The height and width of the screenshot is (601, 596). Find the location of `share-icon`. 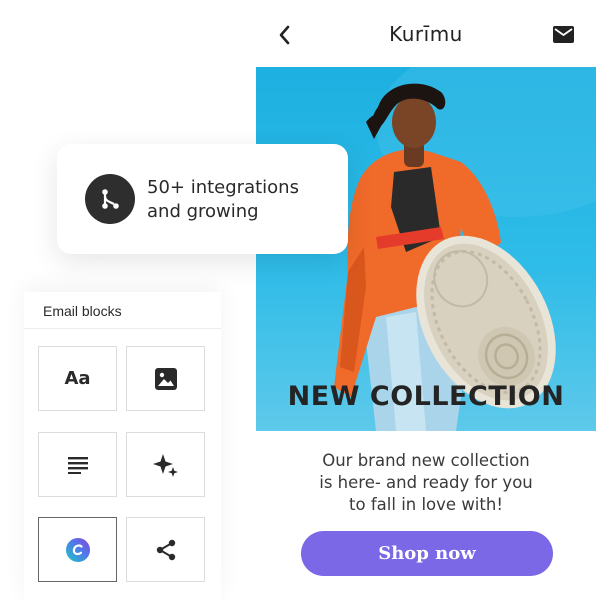

share-icon is located at coordinates (165, 549).